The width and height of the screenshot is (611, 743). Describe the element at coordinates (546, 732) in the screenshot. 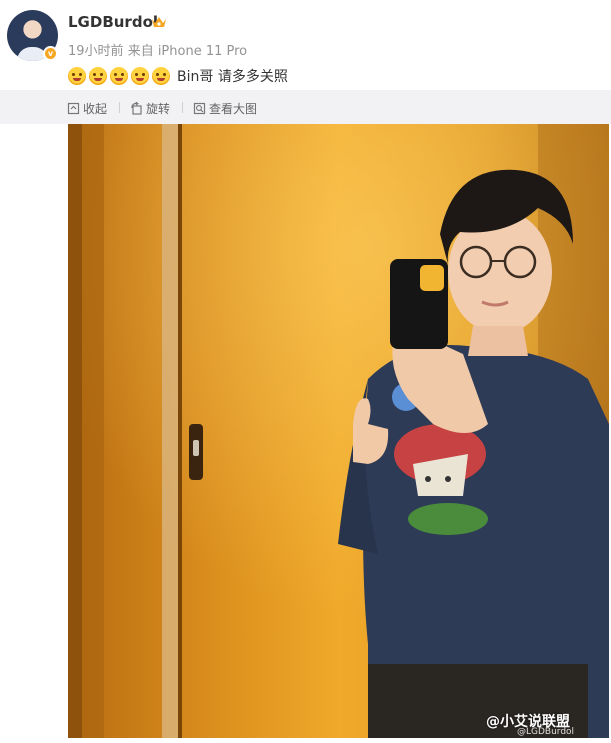

I see `watermark-sub: @LGDBurdol` at that location.